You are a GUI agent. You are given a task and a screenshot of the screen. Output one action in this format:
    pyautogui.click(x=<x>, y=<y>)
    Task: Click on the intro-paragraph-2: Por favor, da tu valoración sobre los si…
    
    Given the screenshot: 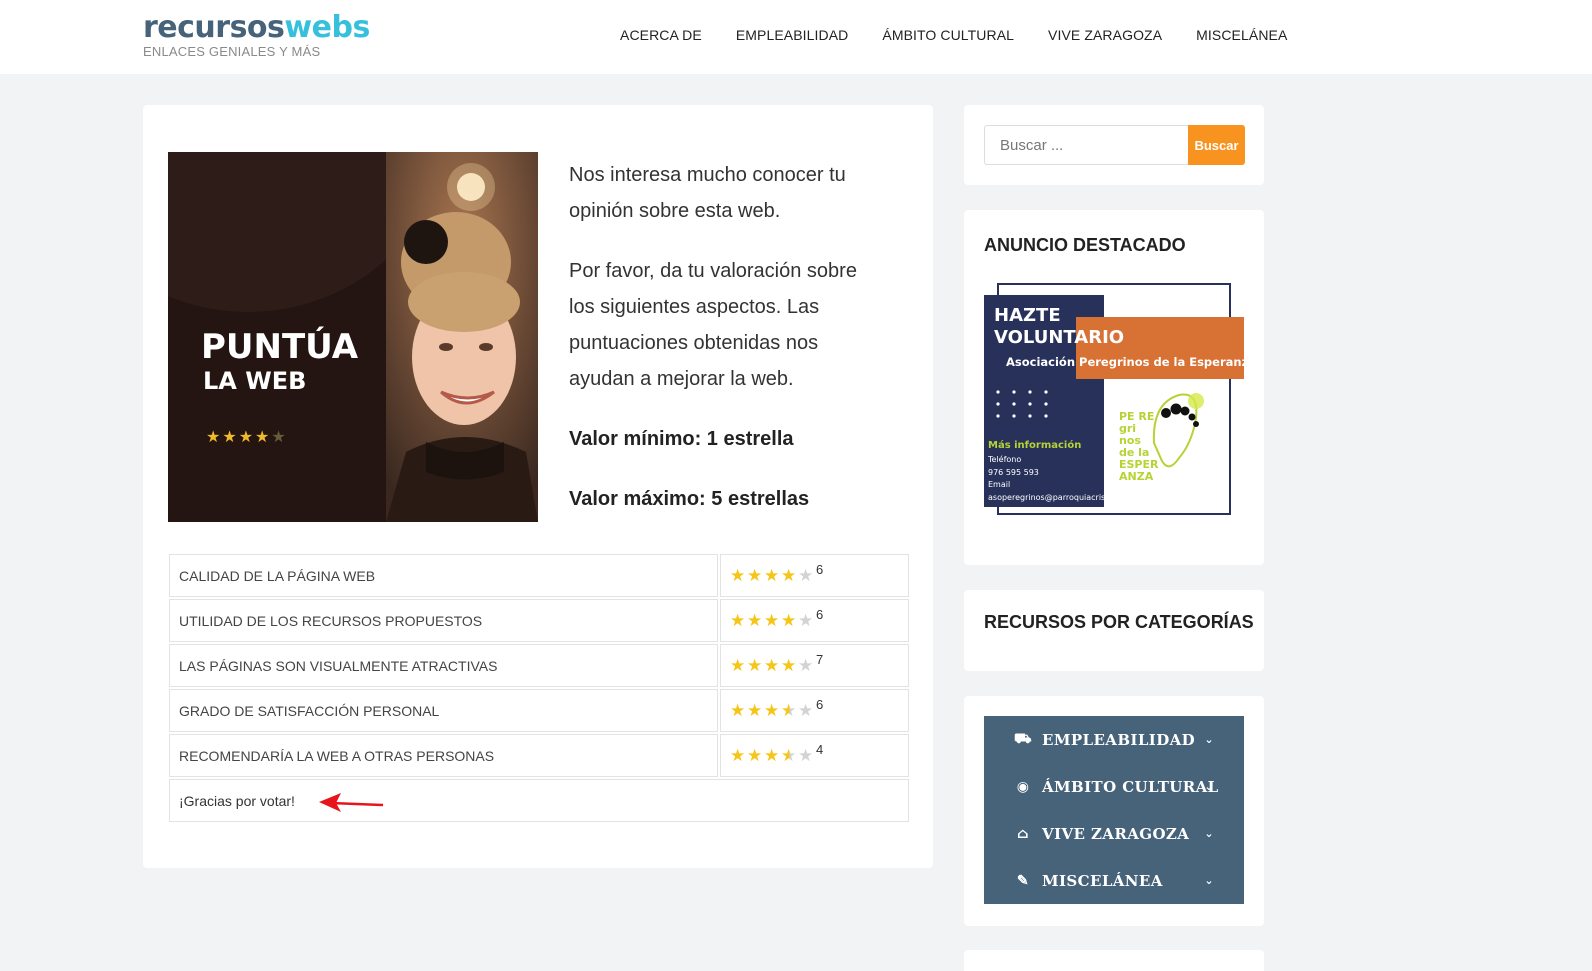 What is the action you would take?
    pyautogui.click(x=713, y=325)
    